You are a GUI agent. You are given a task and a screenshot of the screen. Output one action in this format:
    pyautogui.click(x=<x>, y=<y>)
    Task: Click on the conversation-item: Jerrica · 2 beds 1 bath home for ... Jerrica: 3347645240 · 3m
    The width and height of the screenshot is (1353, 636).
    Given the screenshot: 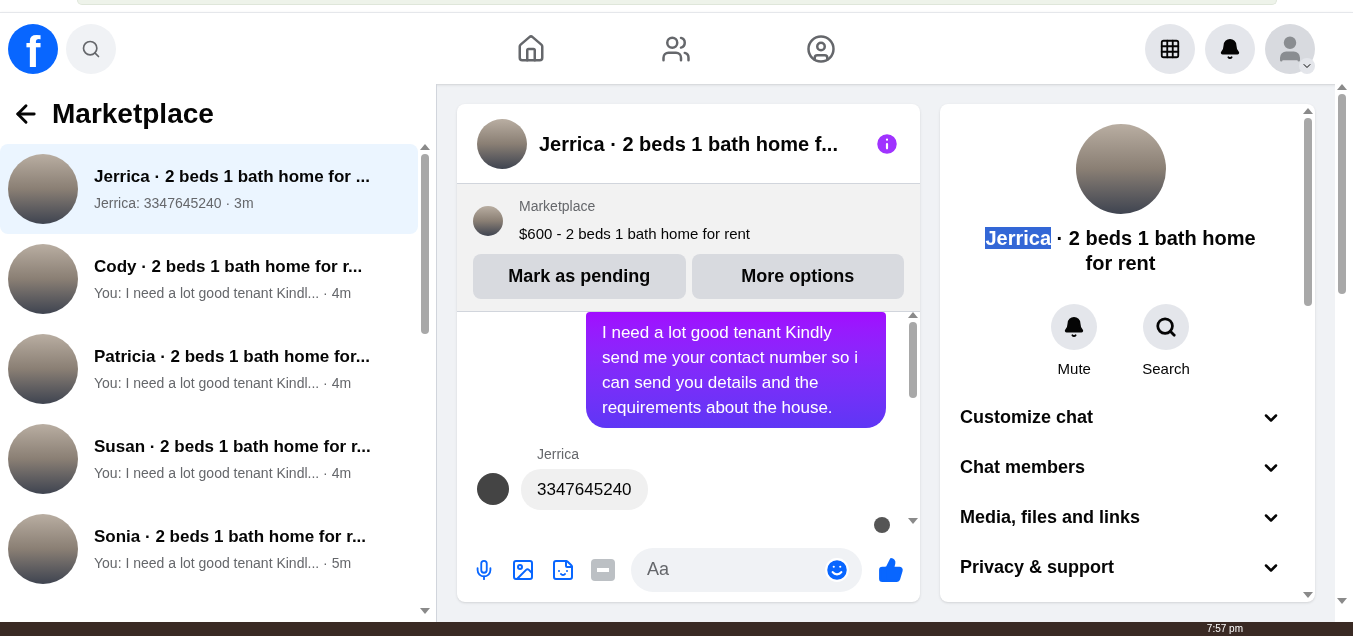 What is the action you would take?
    pyautogui.click(x=209, y=189)
    